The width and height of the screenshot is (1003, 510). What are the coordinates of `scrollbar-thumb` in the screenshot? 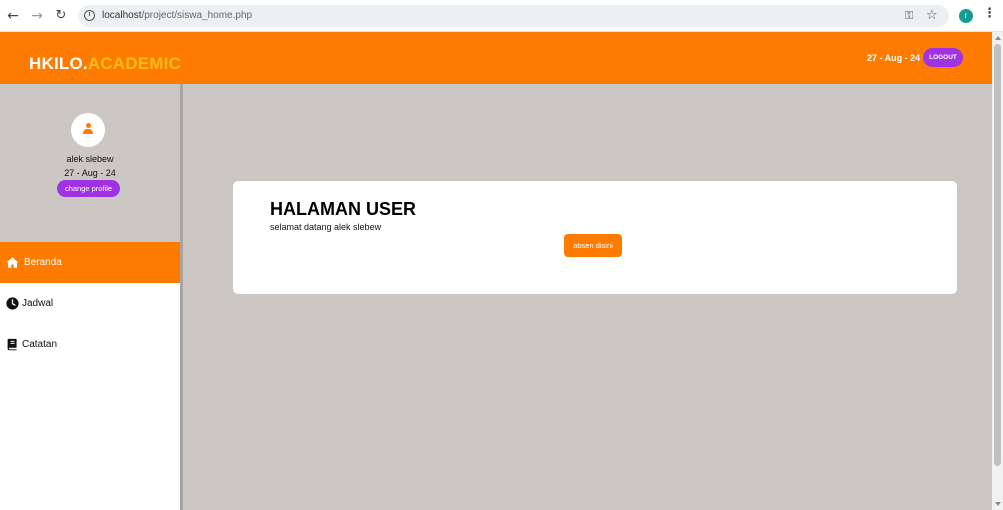 It's located at (997, 255).